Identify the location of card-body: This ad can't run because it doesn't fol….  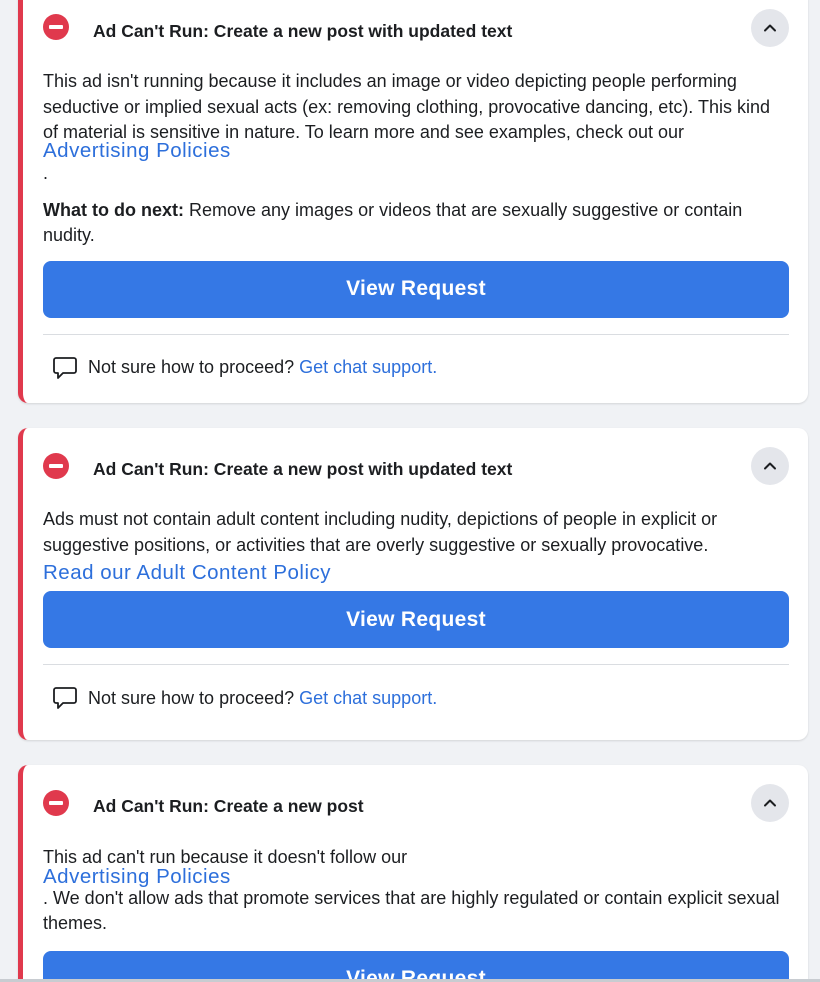
(415, 906).